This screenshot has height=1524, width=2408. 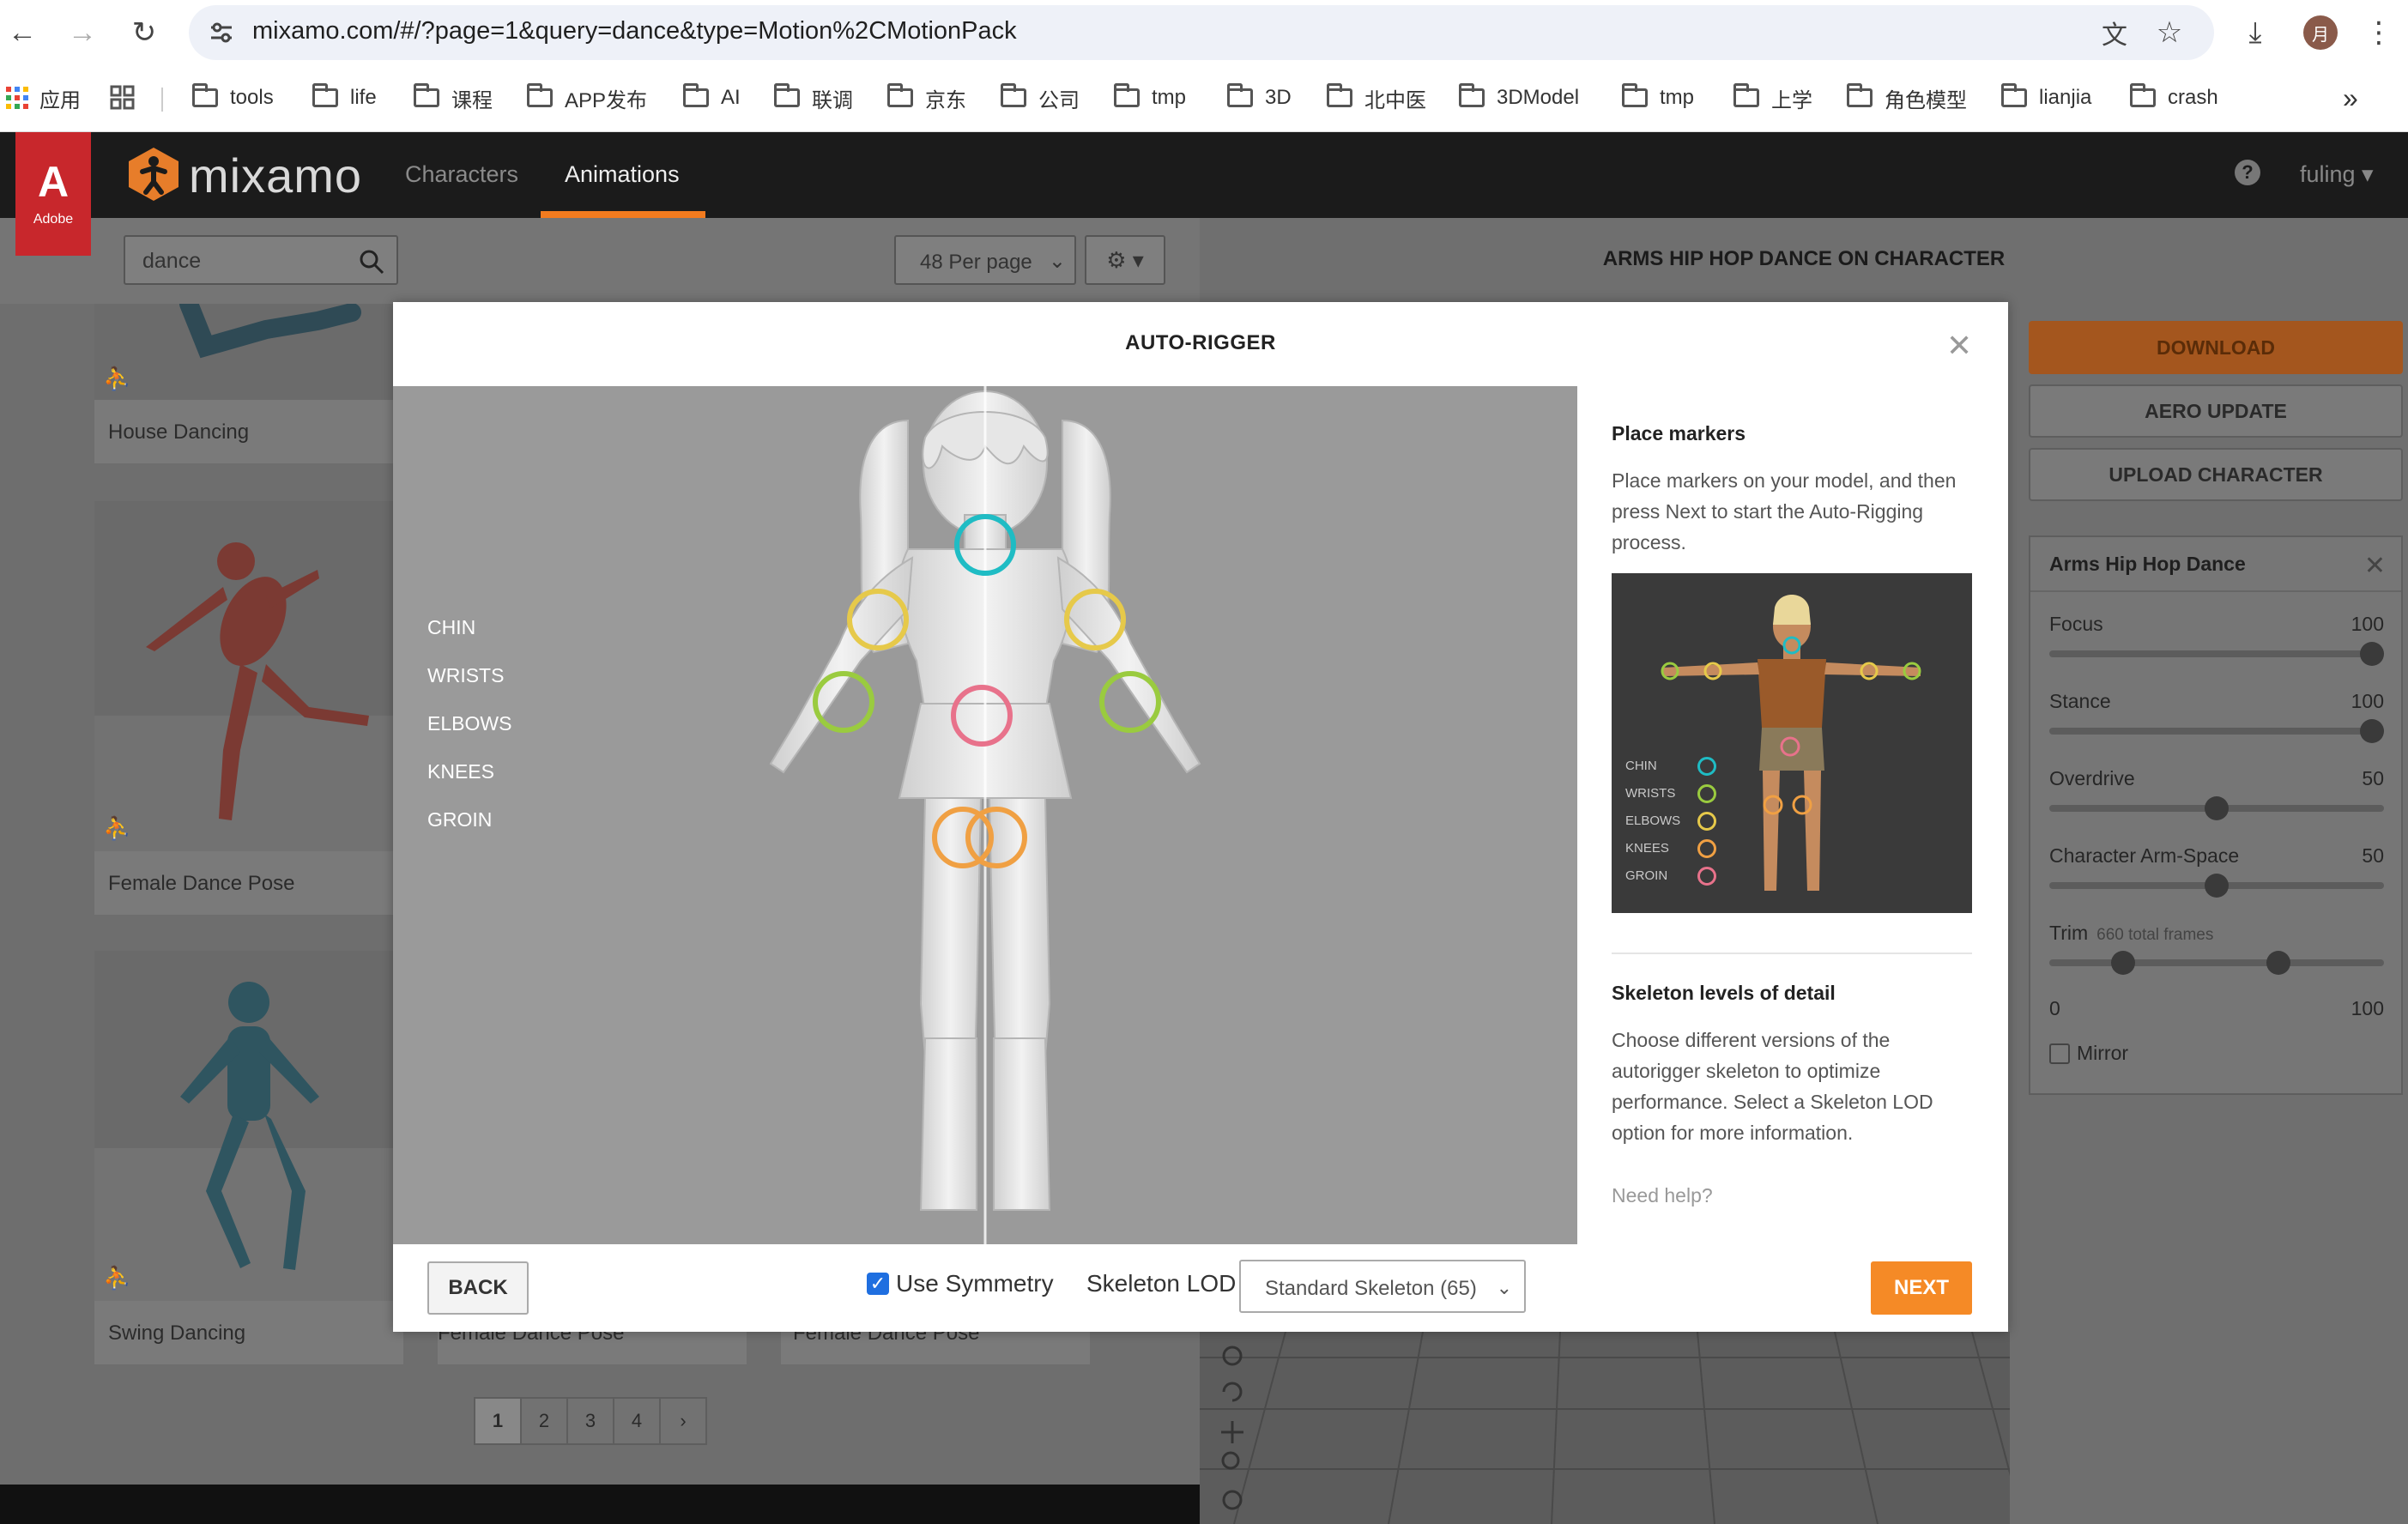 I want to click on bookmark-divider, so click(x=162, y=100).